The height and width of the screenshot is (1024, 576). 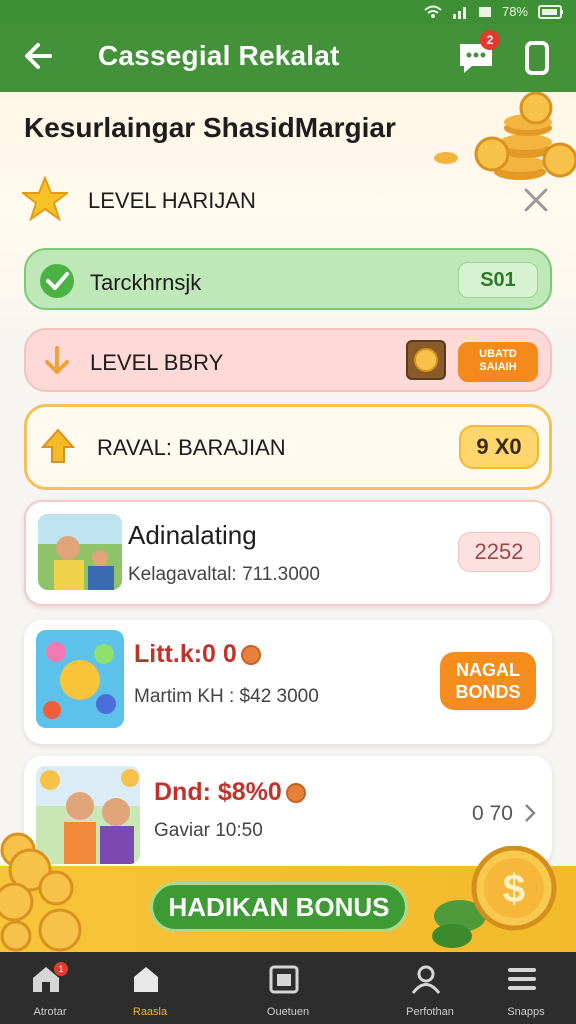 I want to click on nav-item-ouetuen: Ouetuen, so click(x=288, y=988).